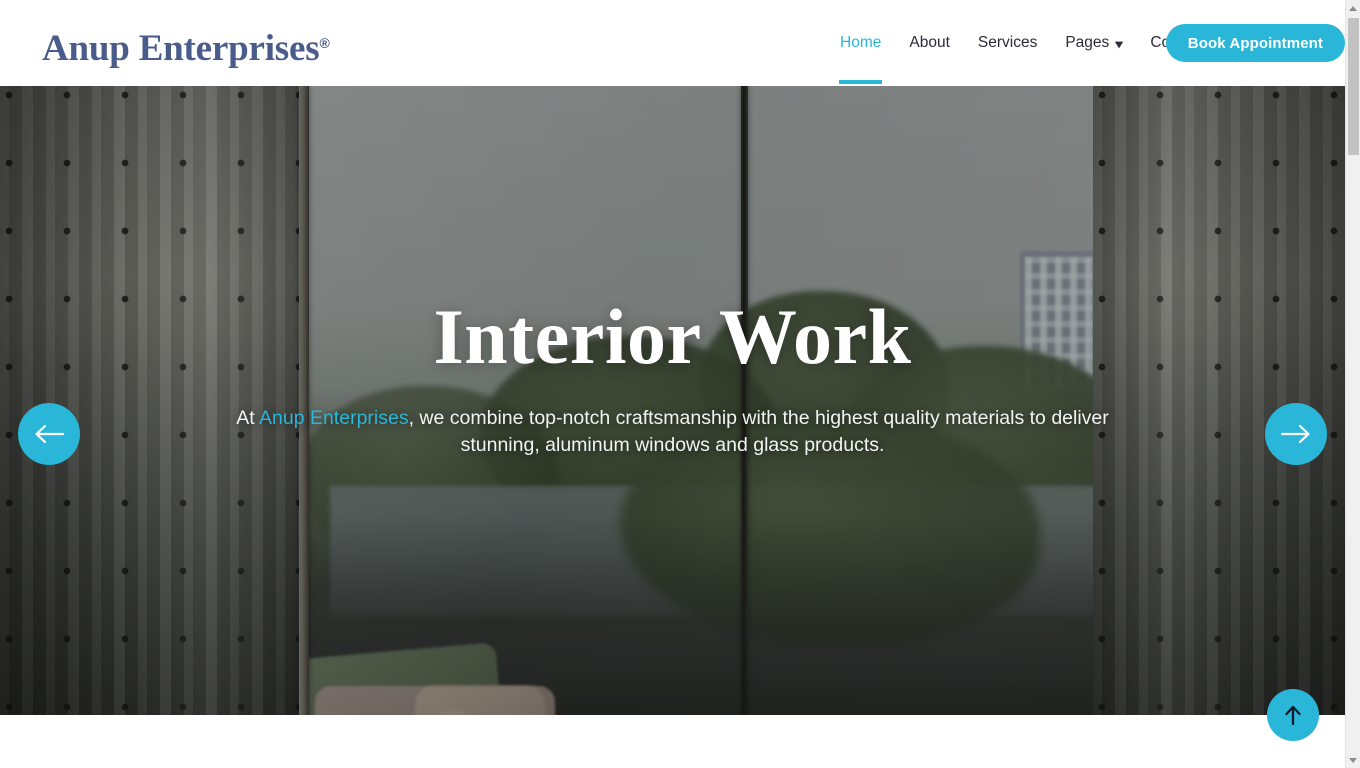 The width and height of the screenshot is (1360, 768). I want to click on triangle-up-icon, so click(1353, 8).